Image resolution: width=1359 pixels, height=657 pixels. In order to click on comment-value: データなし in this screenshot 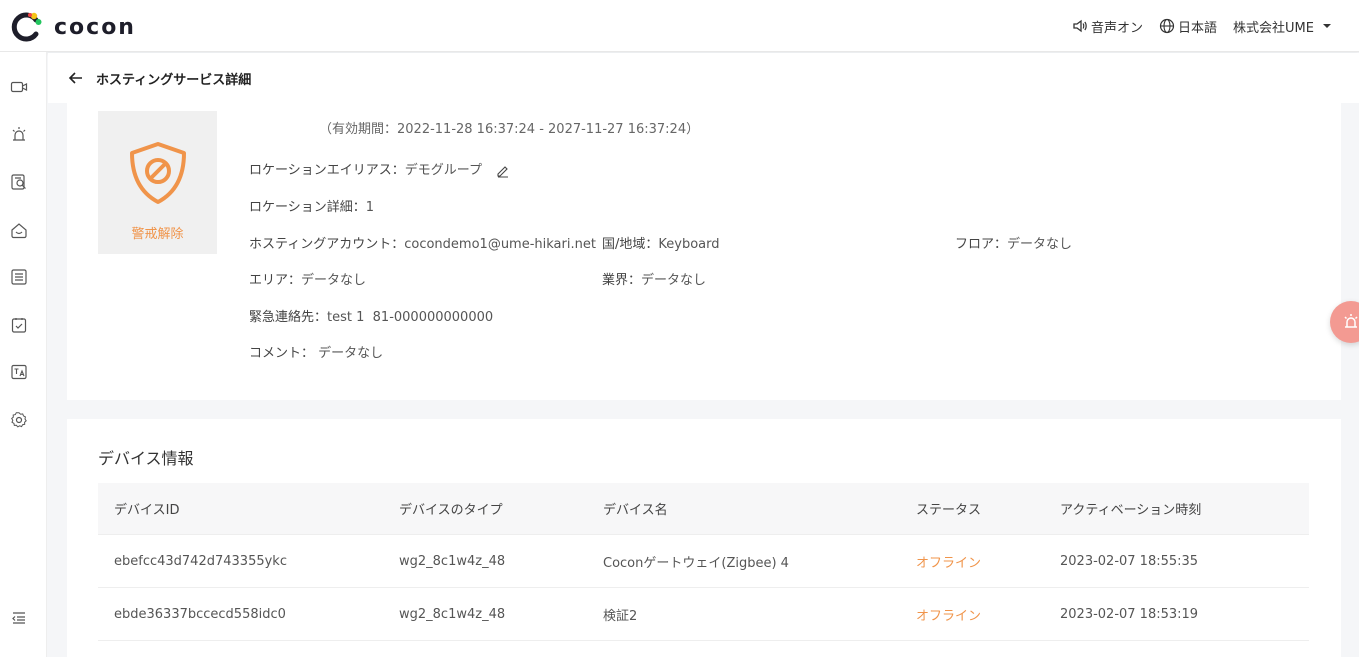, I will do `click(351, 353)`.